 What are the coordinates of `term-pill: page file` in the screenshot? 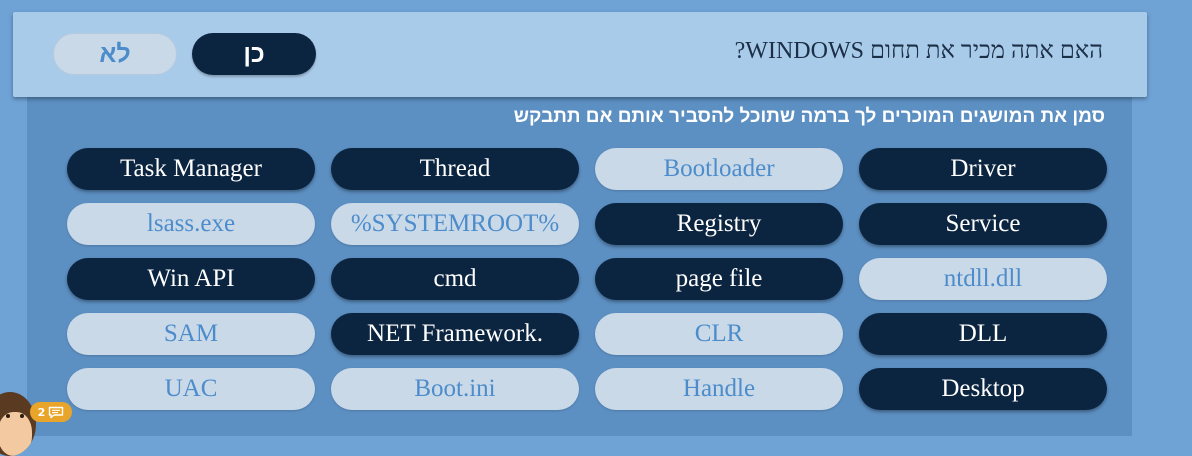 It's located at (719, 279).